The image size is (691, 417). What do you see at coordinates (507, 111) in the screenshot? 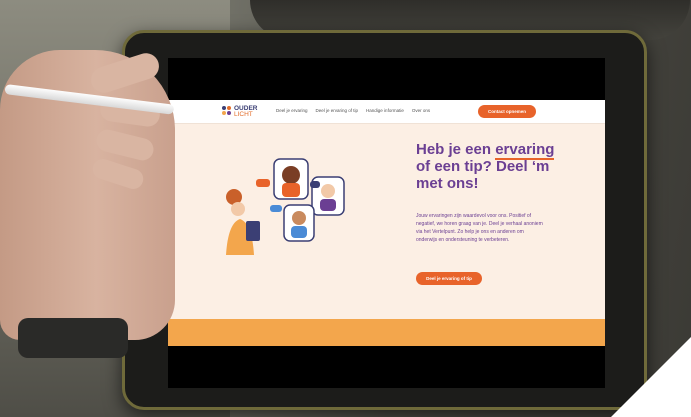
I see `contact-button: Contact opnemen` at bounding box center [507, 111].